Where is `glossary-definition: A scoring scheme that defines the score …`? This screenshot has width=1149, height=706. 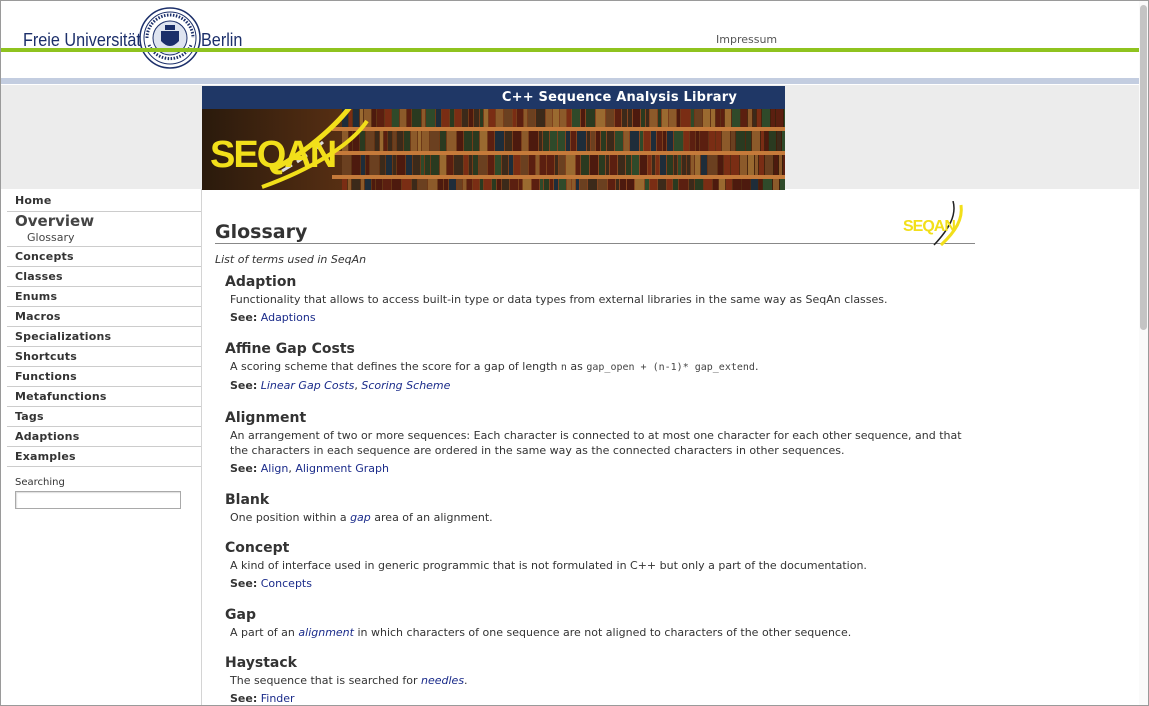 glossary-definition: A scoring scheme that defines the score … is located at coordinates (602, 367).